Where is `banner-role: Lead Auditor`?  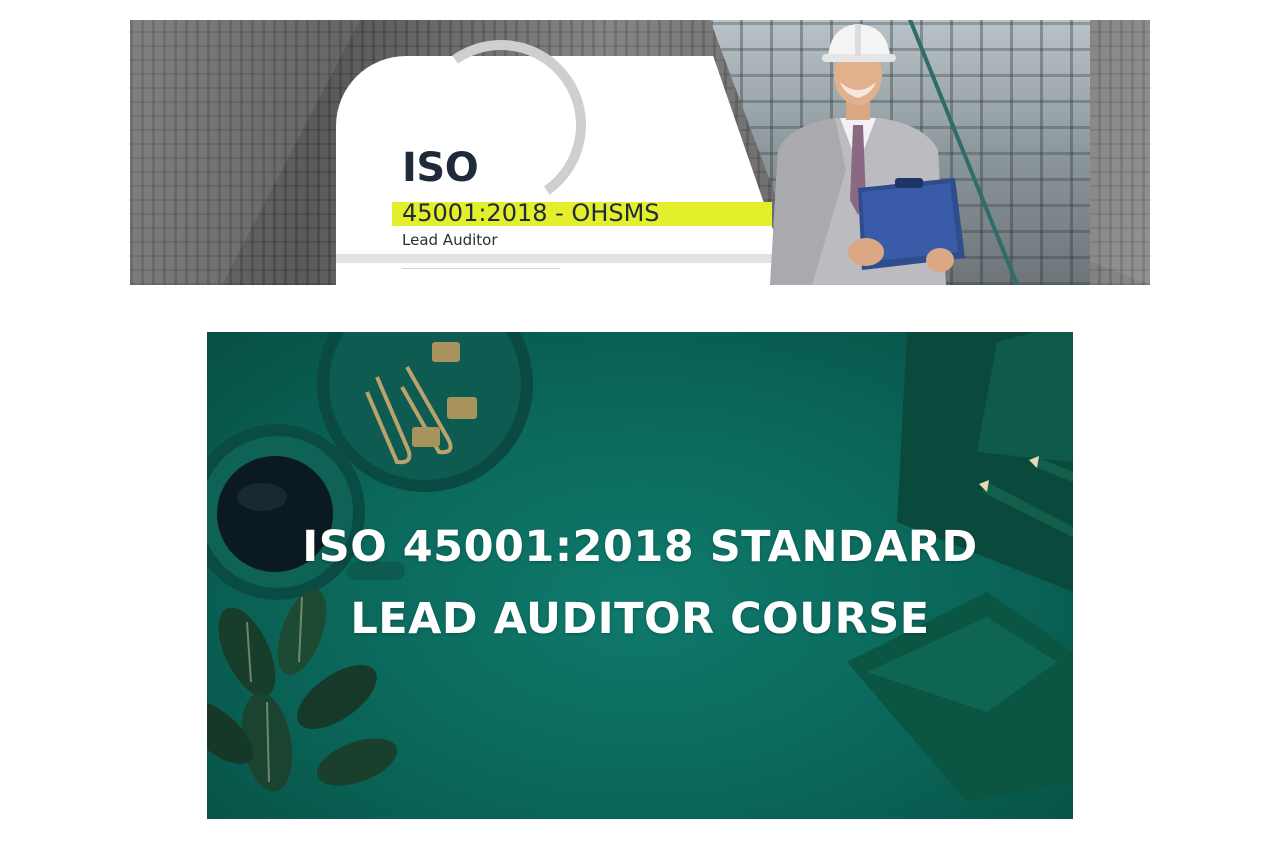 banner-role: Lead Auditor is located at coordinates (450, 240).